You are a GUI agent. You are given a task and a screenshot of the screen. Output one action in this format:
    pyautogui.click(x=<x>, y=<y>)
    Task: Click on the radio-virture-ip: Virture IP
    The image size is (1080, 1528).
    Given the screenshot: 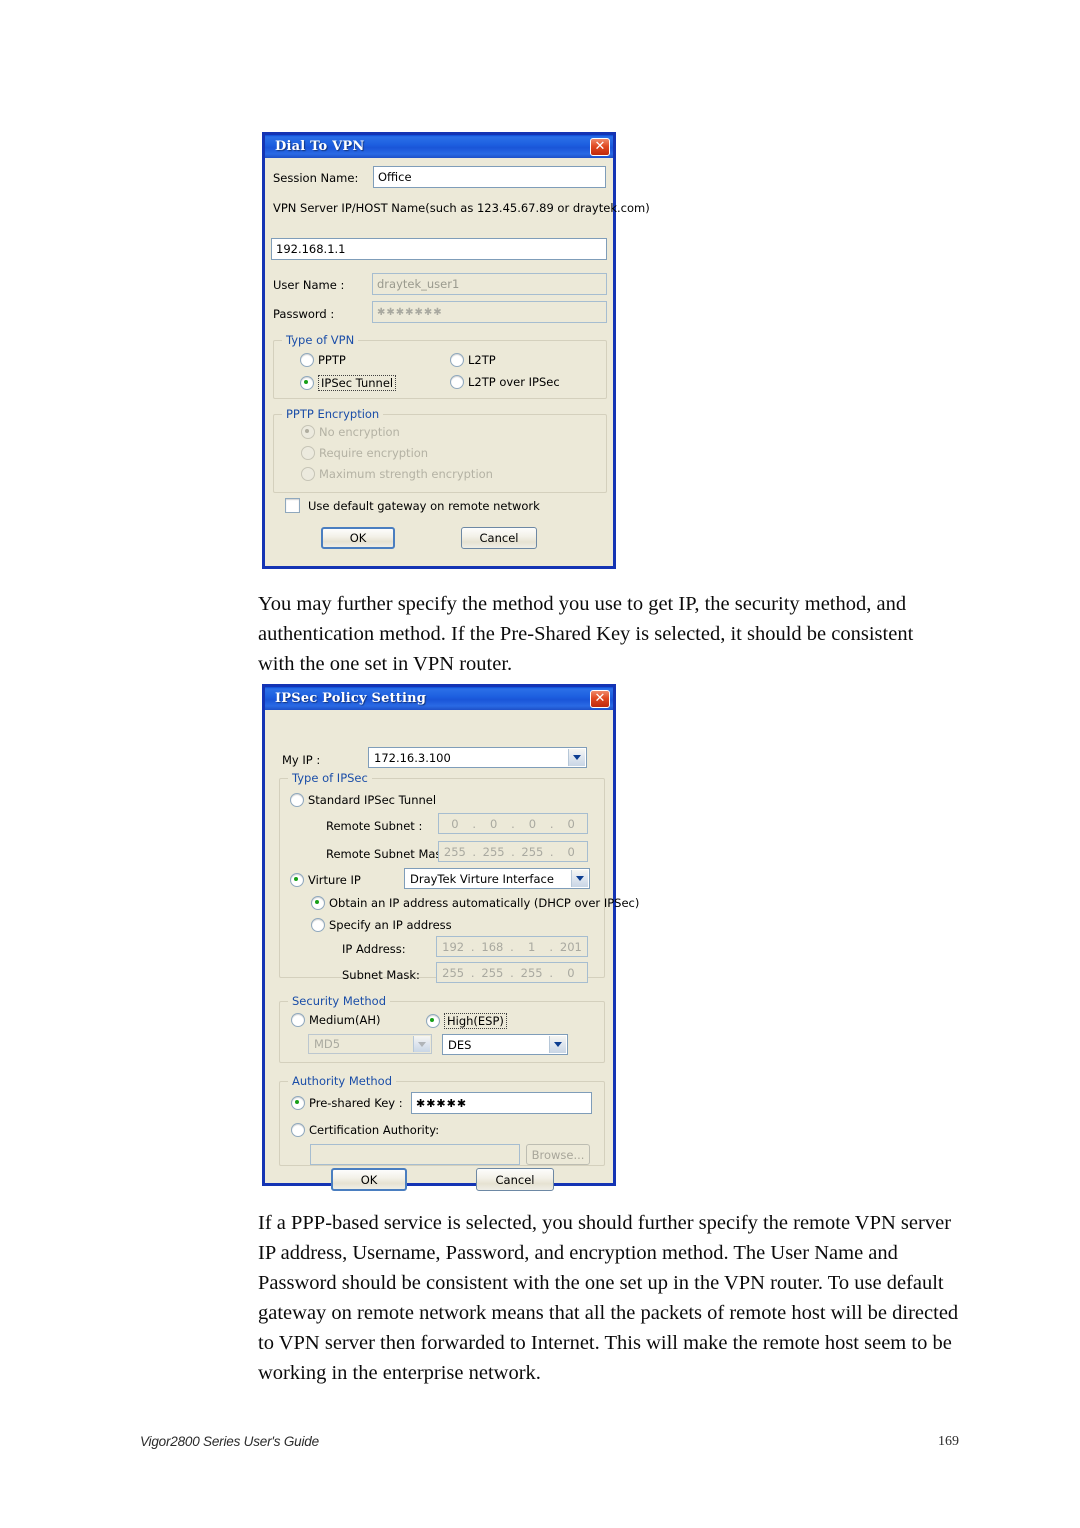 What is the action you would take?
    pyautogui.click(x=325, y=880)
    